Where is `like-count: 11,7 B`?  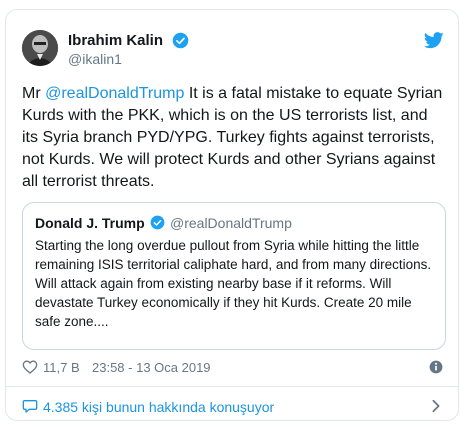 like-count: 11,7 B is located at coordinates (61, 367).